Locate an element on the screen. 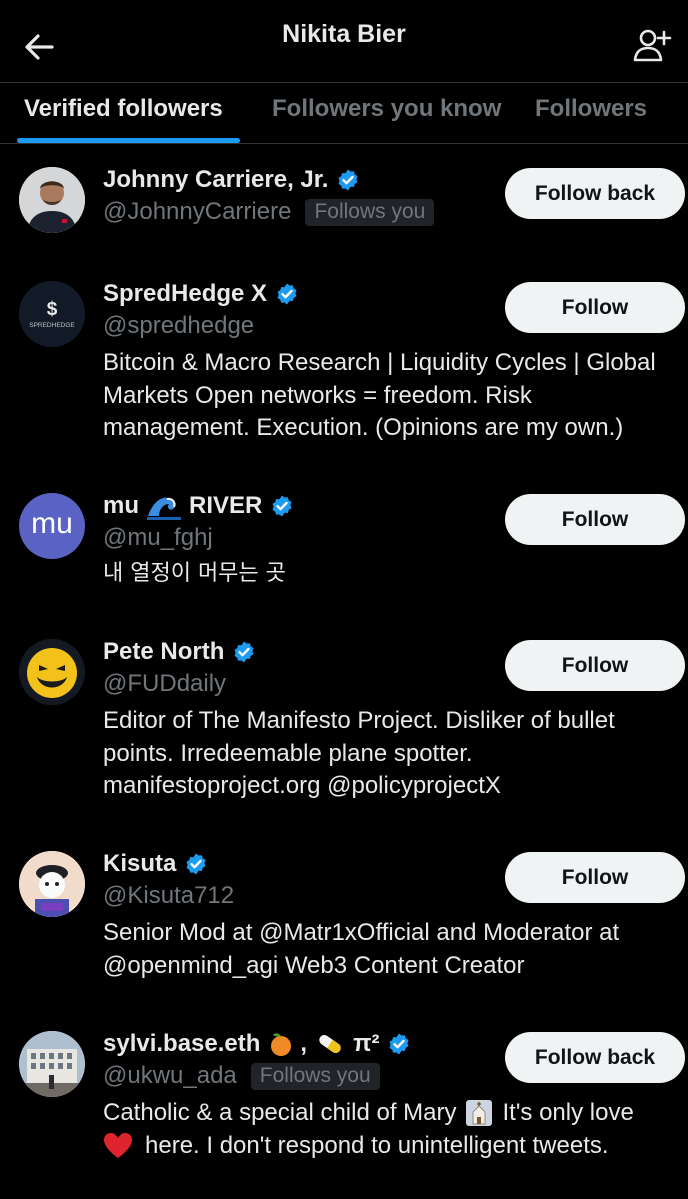 This screenshot has height=1199, width=688. red-heart-emoji-icon is located at coordinates (118, 1145).